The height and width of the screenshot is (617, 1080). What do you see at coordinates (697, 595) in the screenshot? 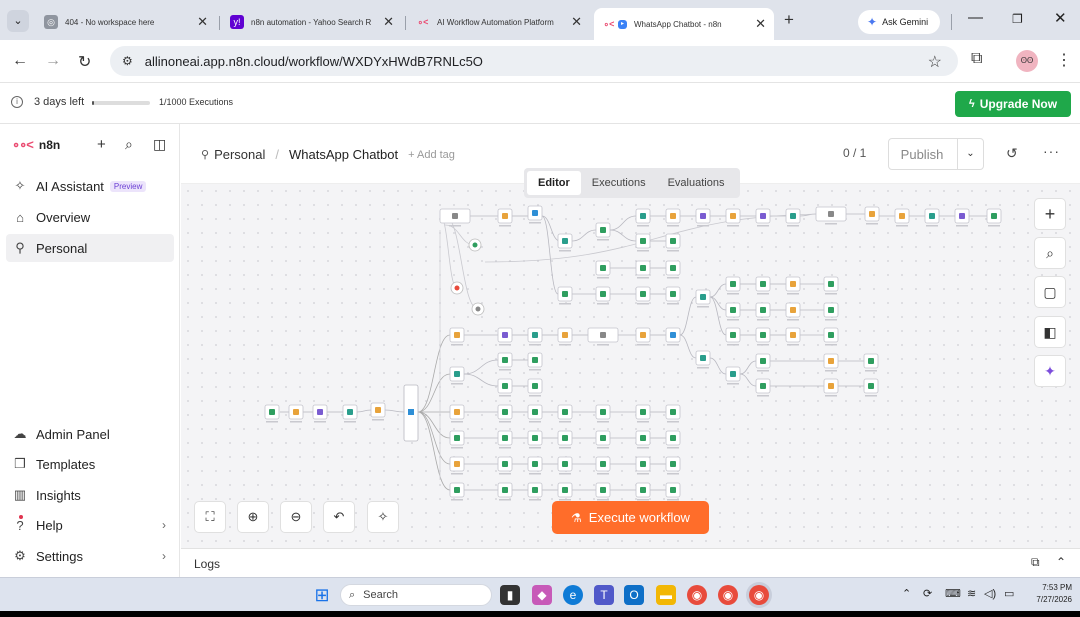
I see `chrome-icon: ◉` at bounding box center [697, 595].